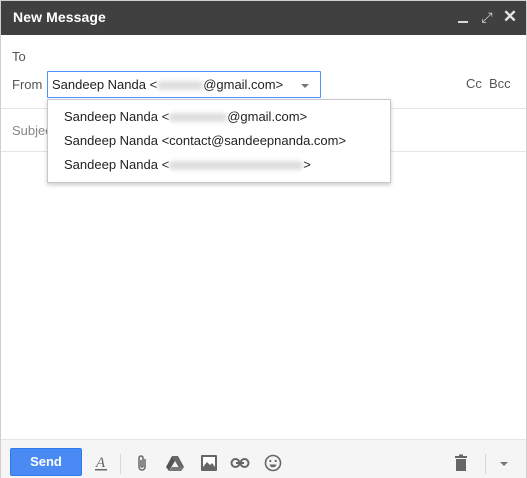 The width and height of the screenshot is (527, 478). Describe the element at coordinates (59, 17) in the screenshot. I see `compose-title: New Message` at that location.